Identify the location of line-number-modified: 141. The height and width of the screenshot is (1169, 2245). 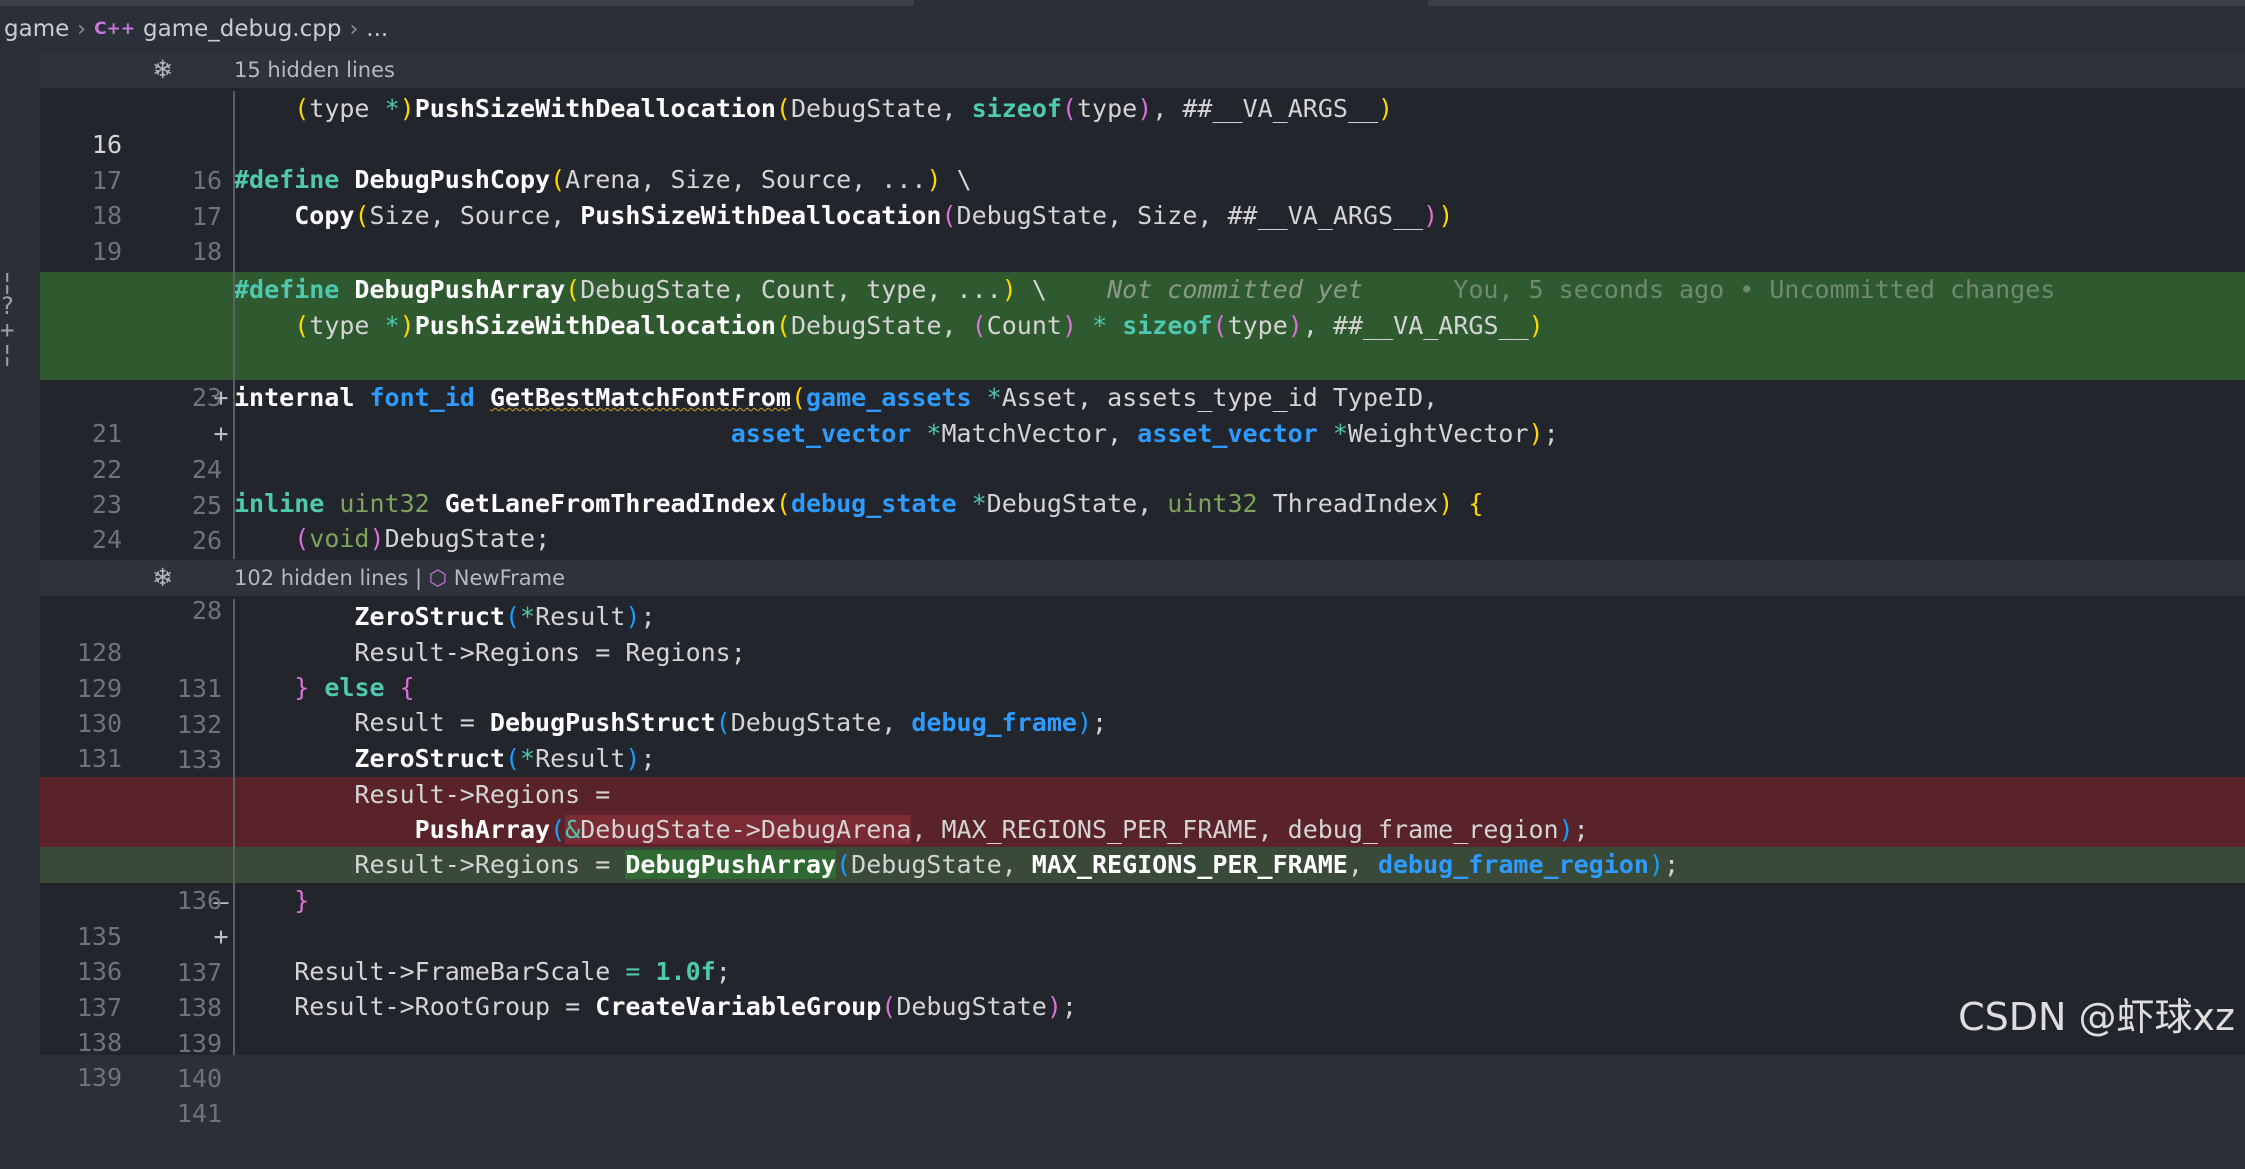
(199, 1113).